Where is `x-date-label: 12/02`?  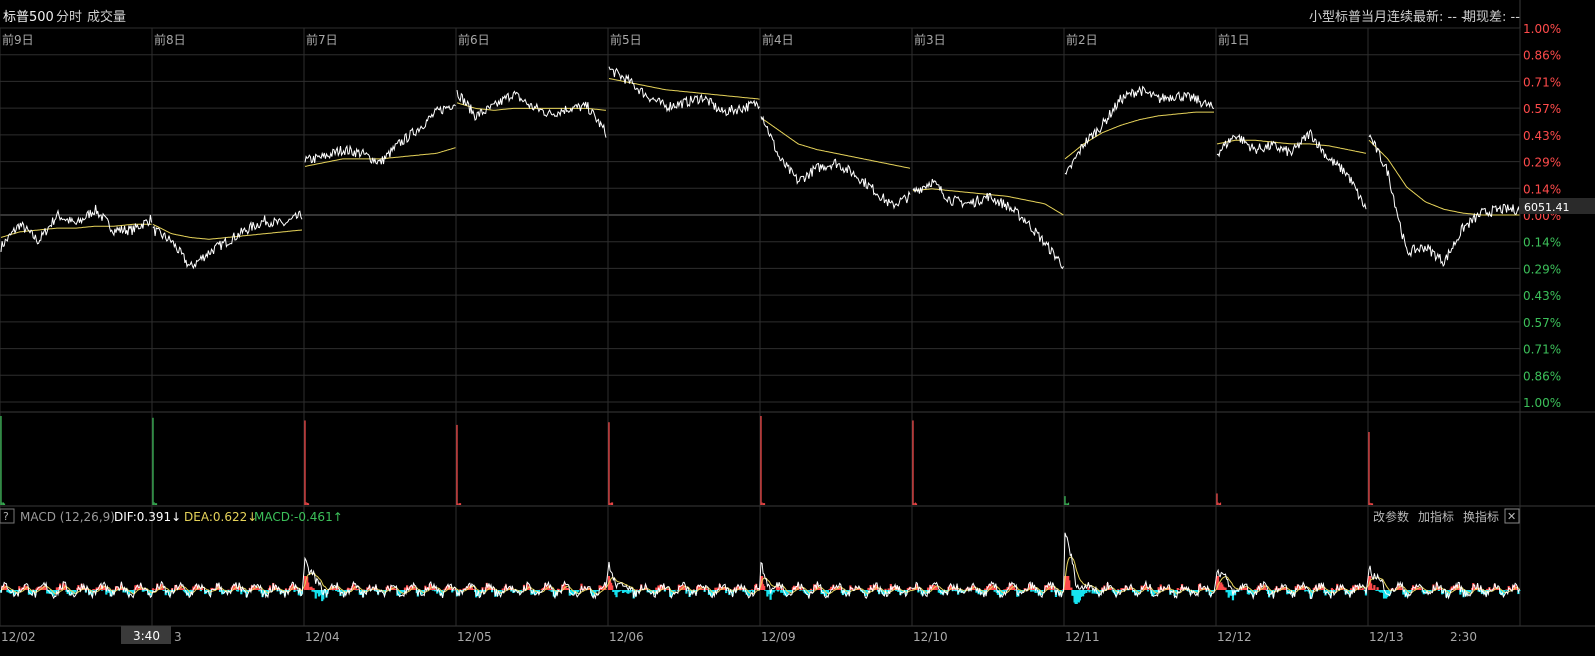 x-date-label: 12/02 is located at coordinates (18, 637).